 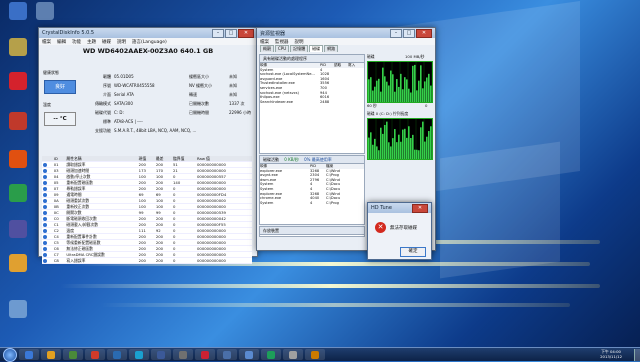 What do you see at coordinates (76, 42) in the screenshot?
I see `menu-item: 功能` at bounding box center [76, 42].